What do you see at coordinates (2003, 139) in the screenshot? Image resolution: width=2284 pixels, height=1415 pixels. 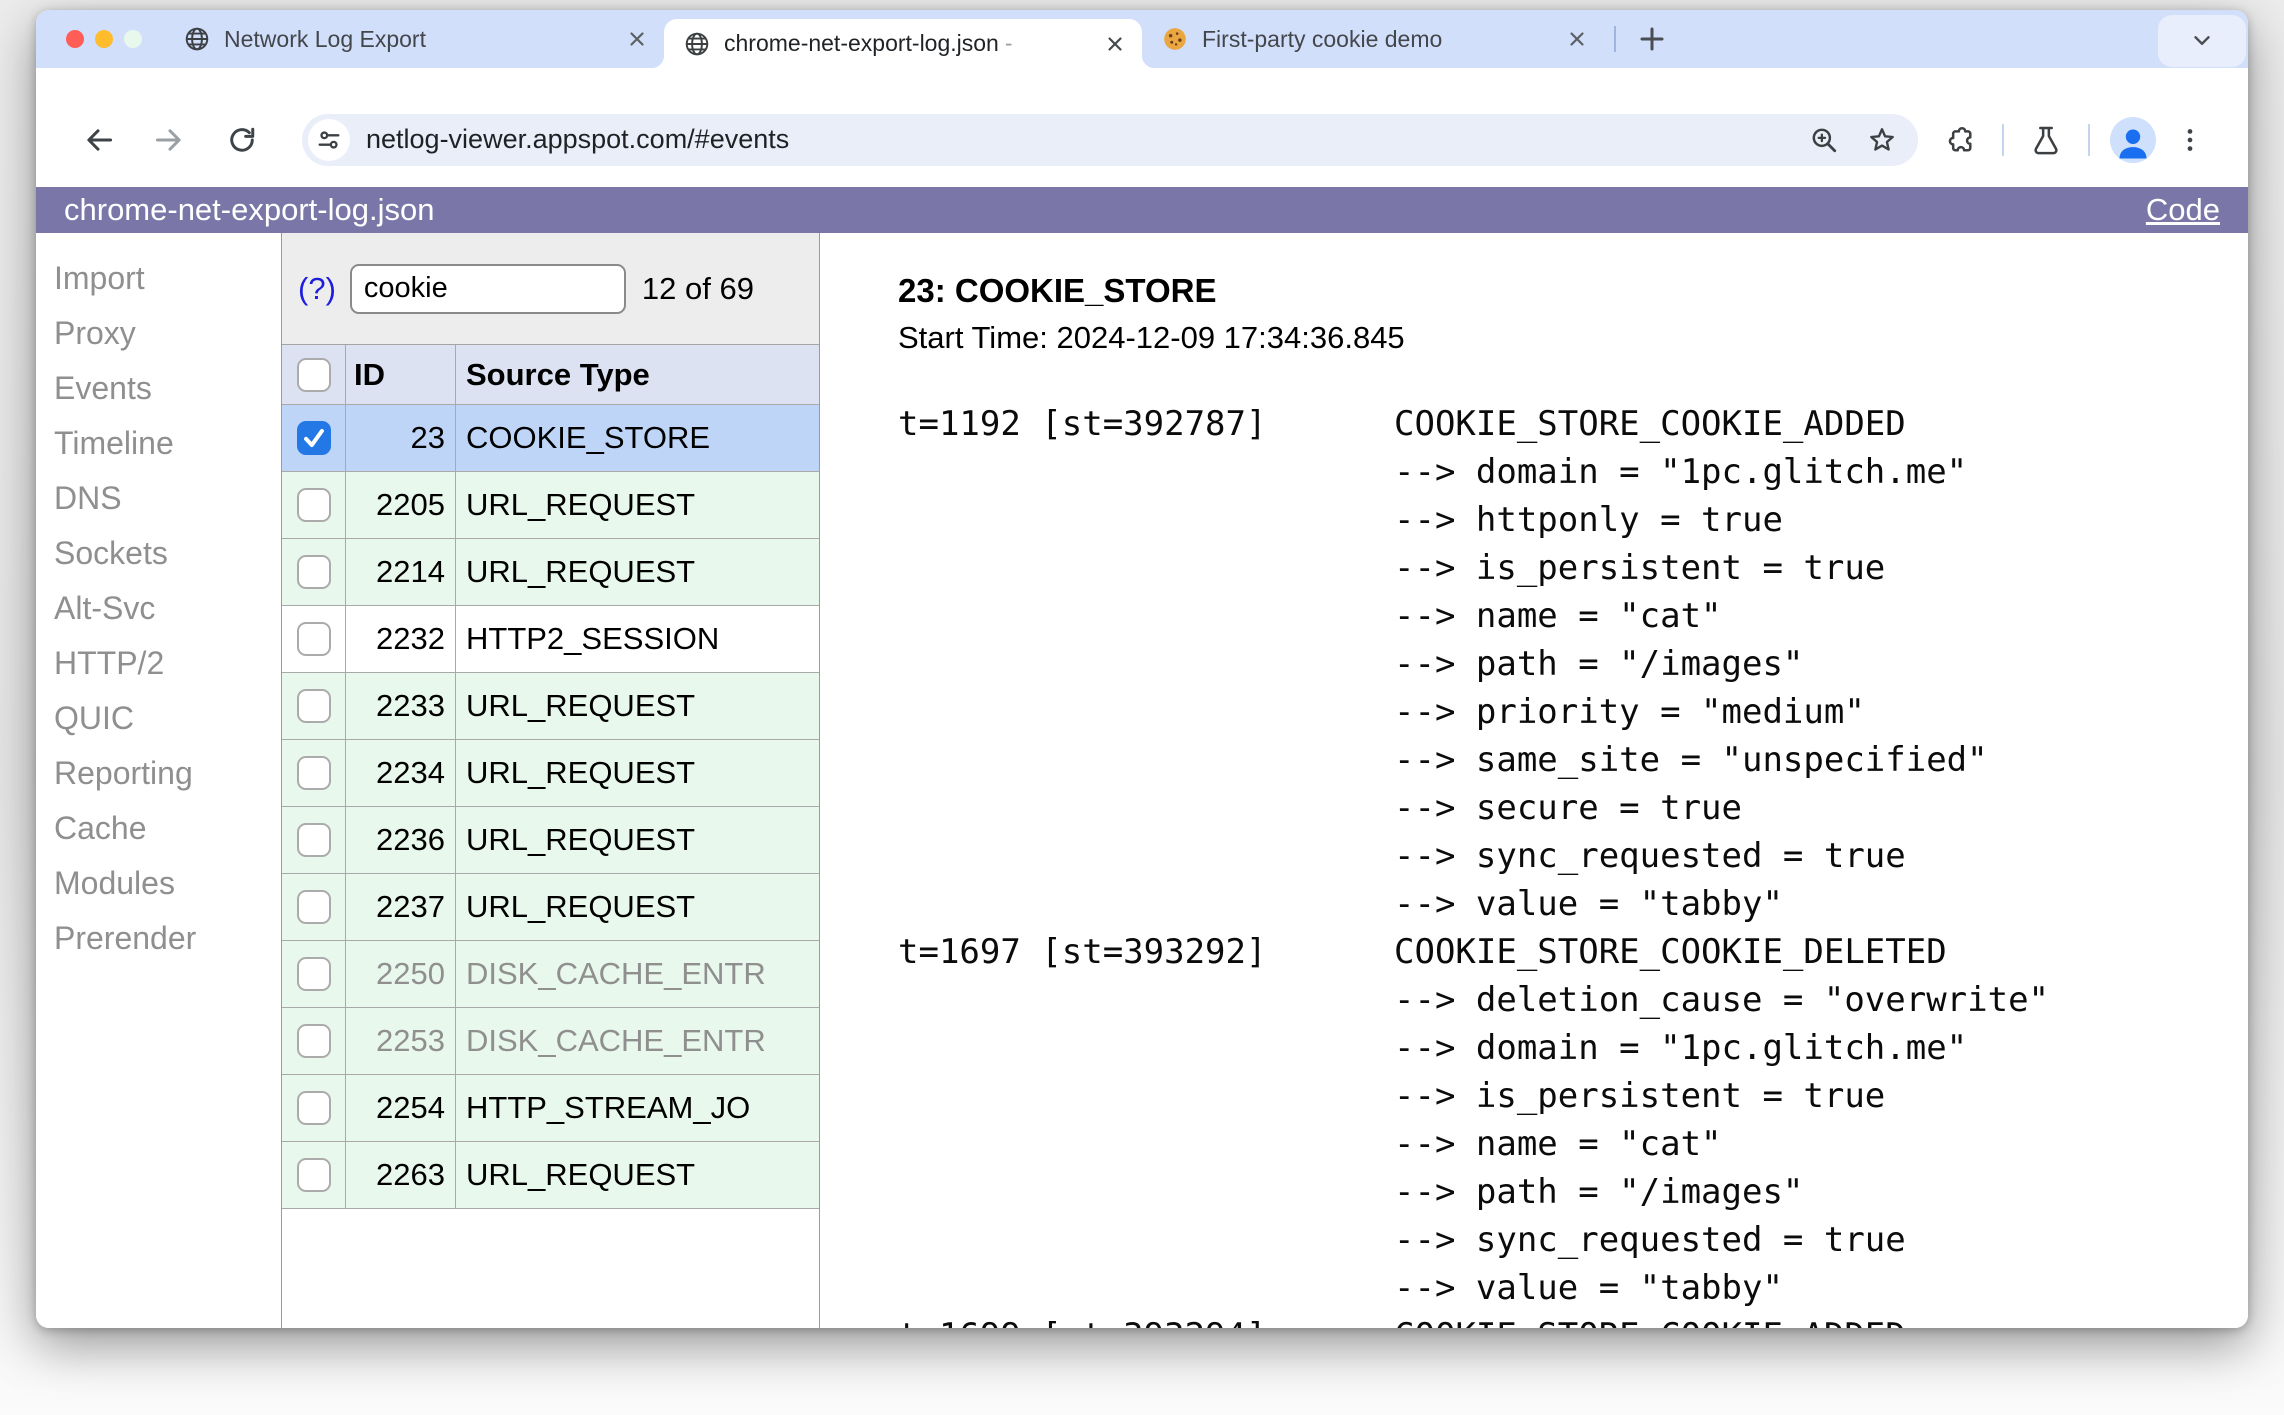 I see `toolbar-divider` at bounding box center [2003, 139].